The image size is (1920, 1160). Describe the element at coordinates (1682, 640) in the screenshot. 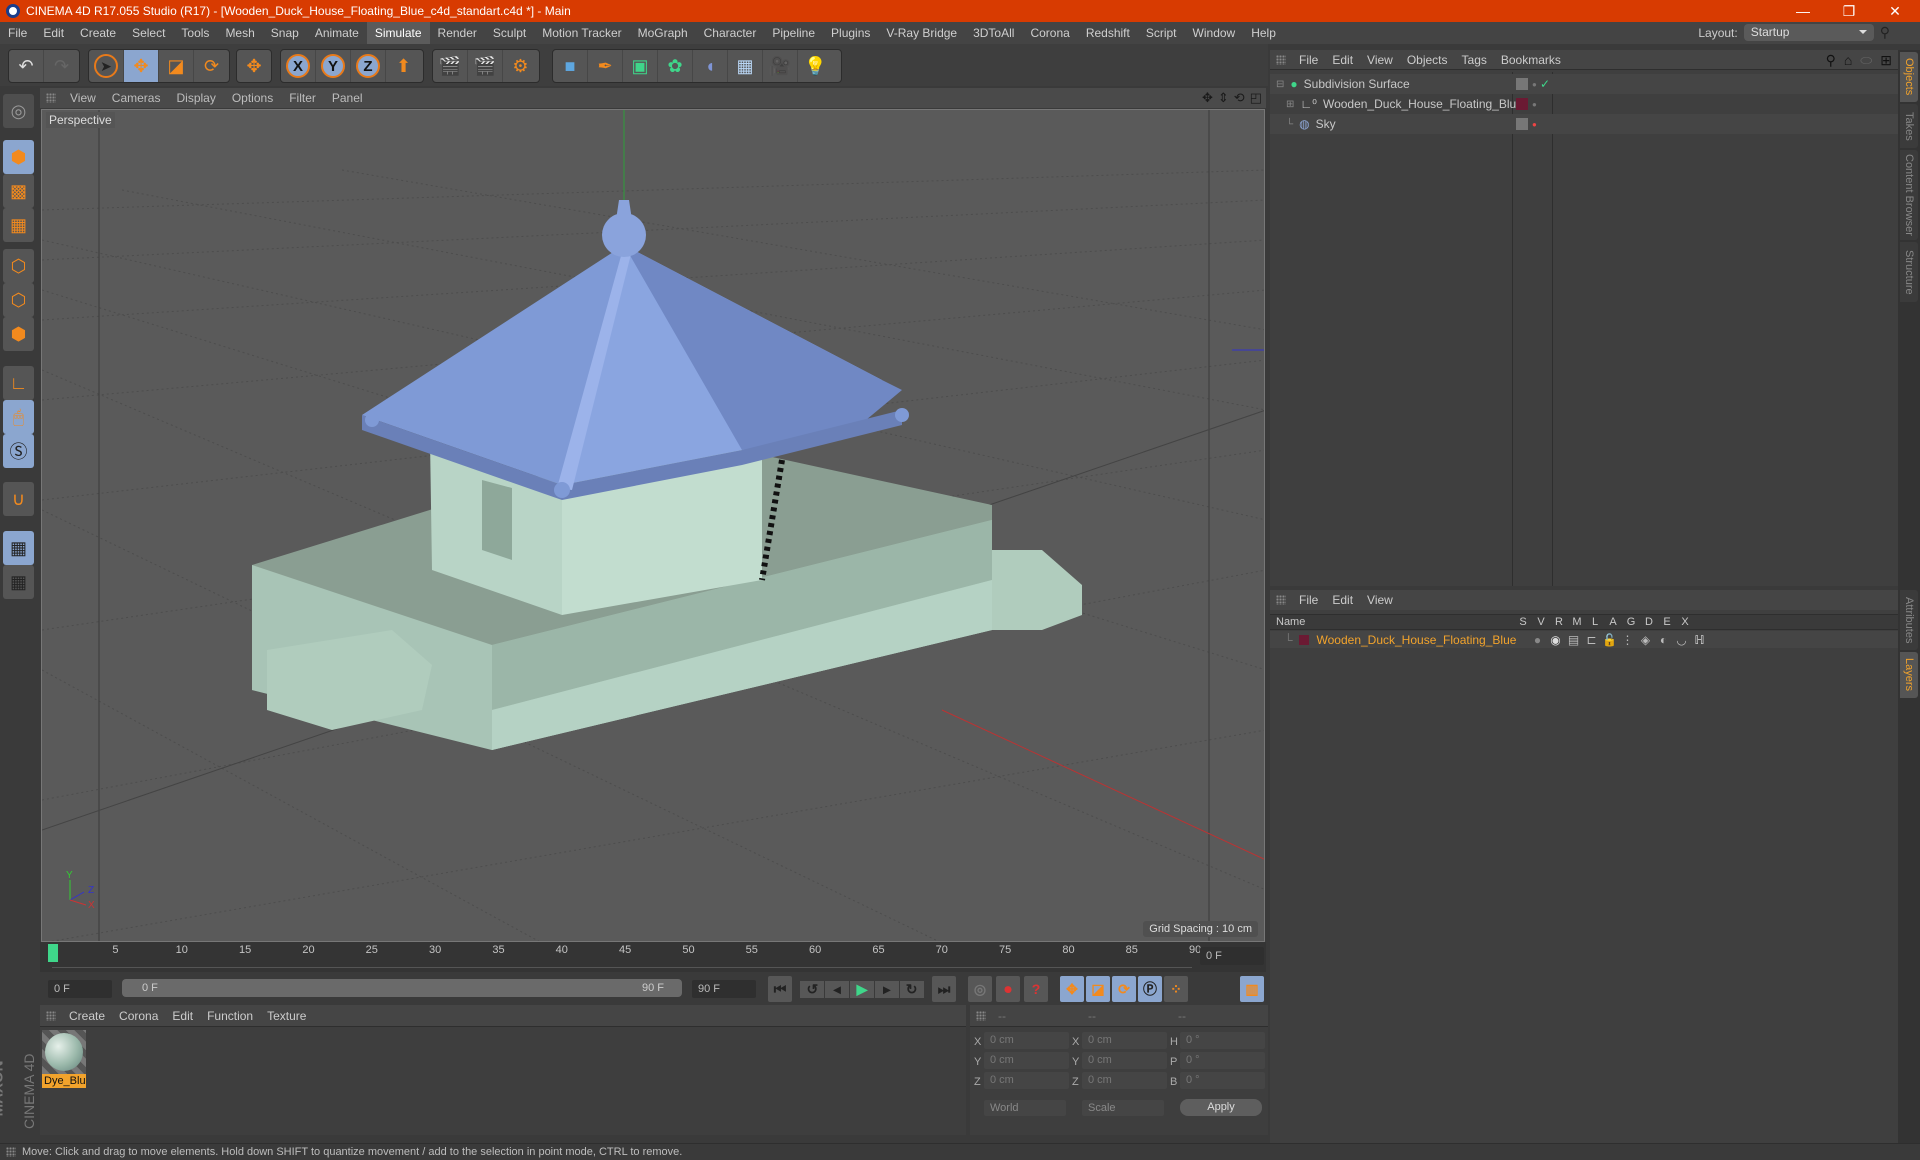

I see `expressions-toggle-icon: ◡` at that location.